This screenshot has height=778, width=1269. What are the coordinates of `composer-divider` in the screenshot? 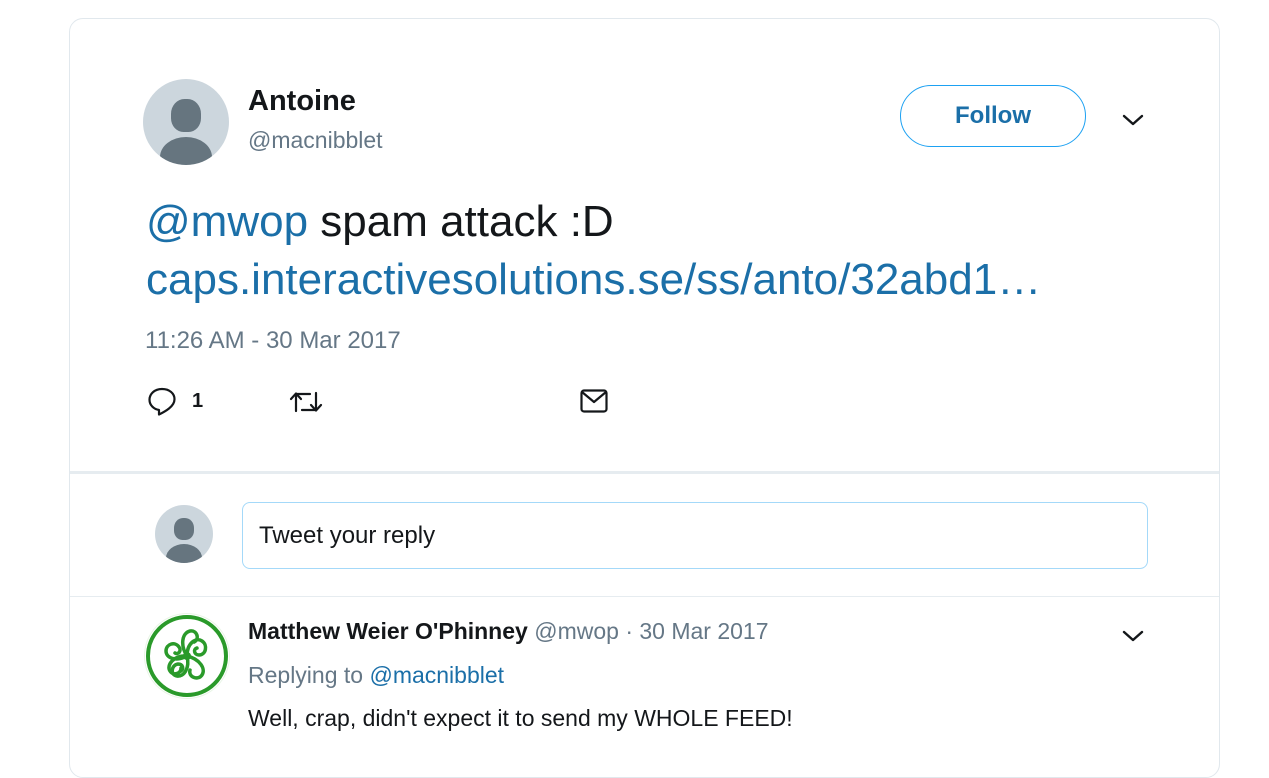 It's located at (644, 596).